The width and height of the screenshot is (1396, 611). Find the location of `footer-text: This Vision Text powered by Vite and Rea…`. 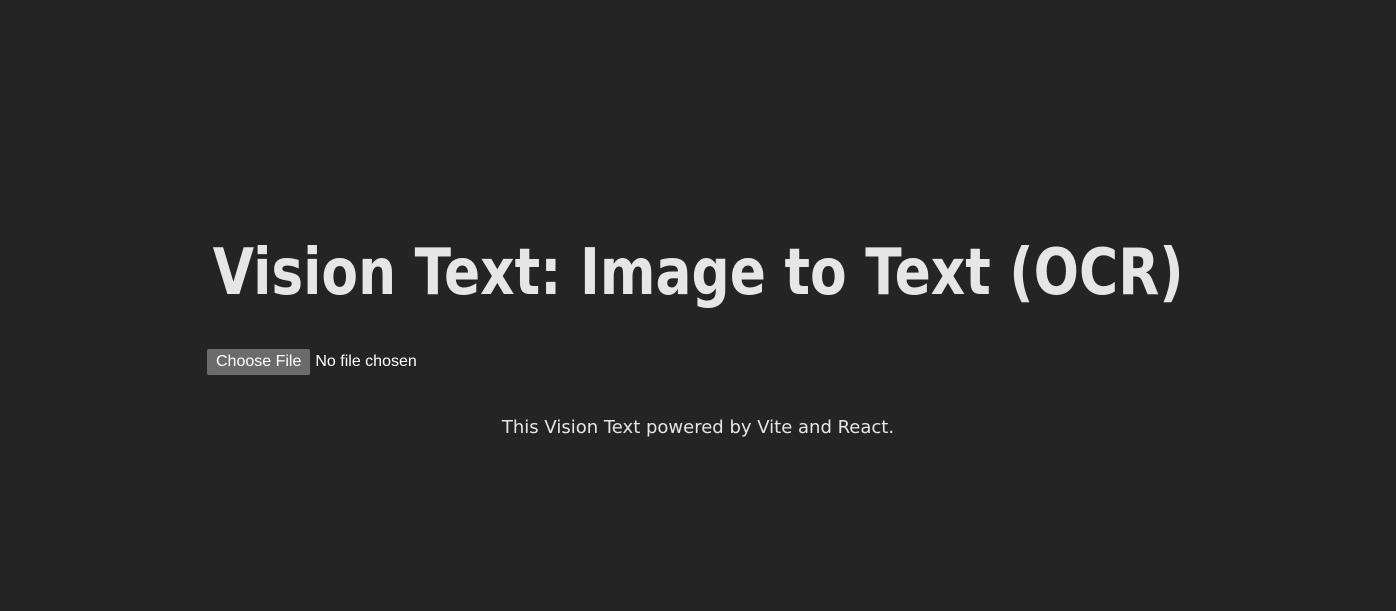

footer-text: This Vision Text powered by Vite and Rea… is located at coordinates (698, 427).